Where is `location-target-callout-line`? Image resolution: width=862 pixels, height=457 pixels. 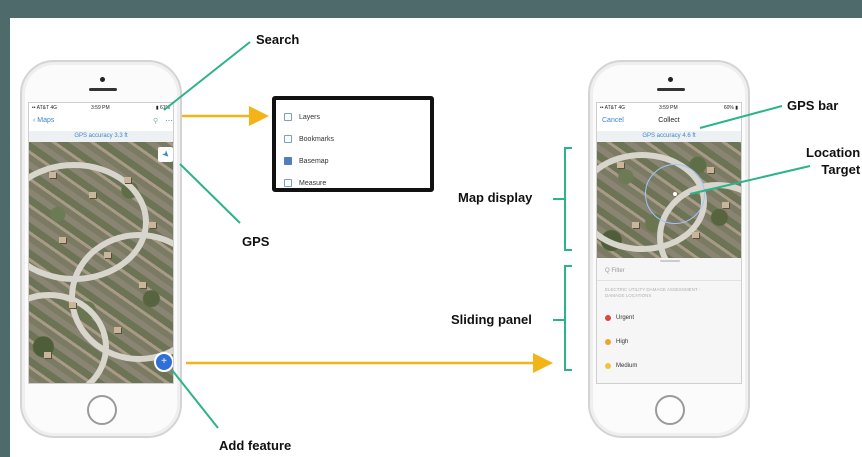 location-target-callout-line is located at coordinates (750, 180).